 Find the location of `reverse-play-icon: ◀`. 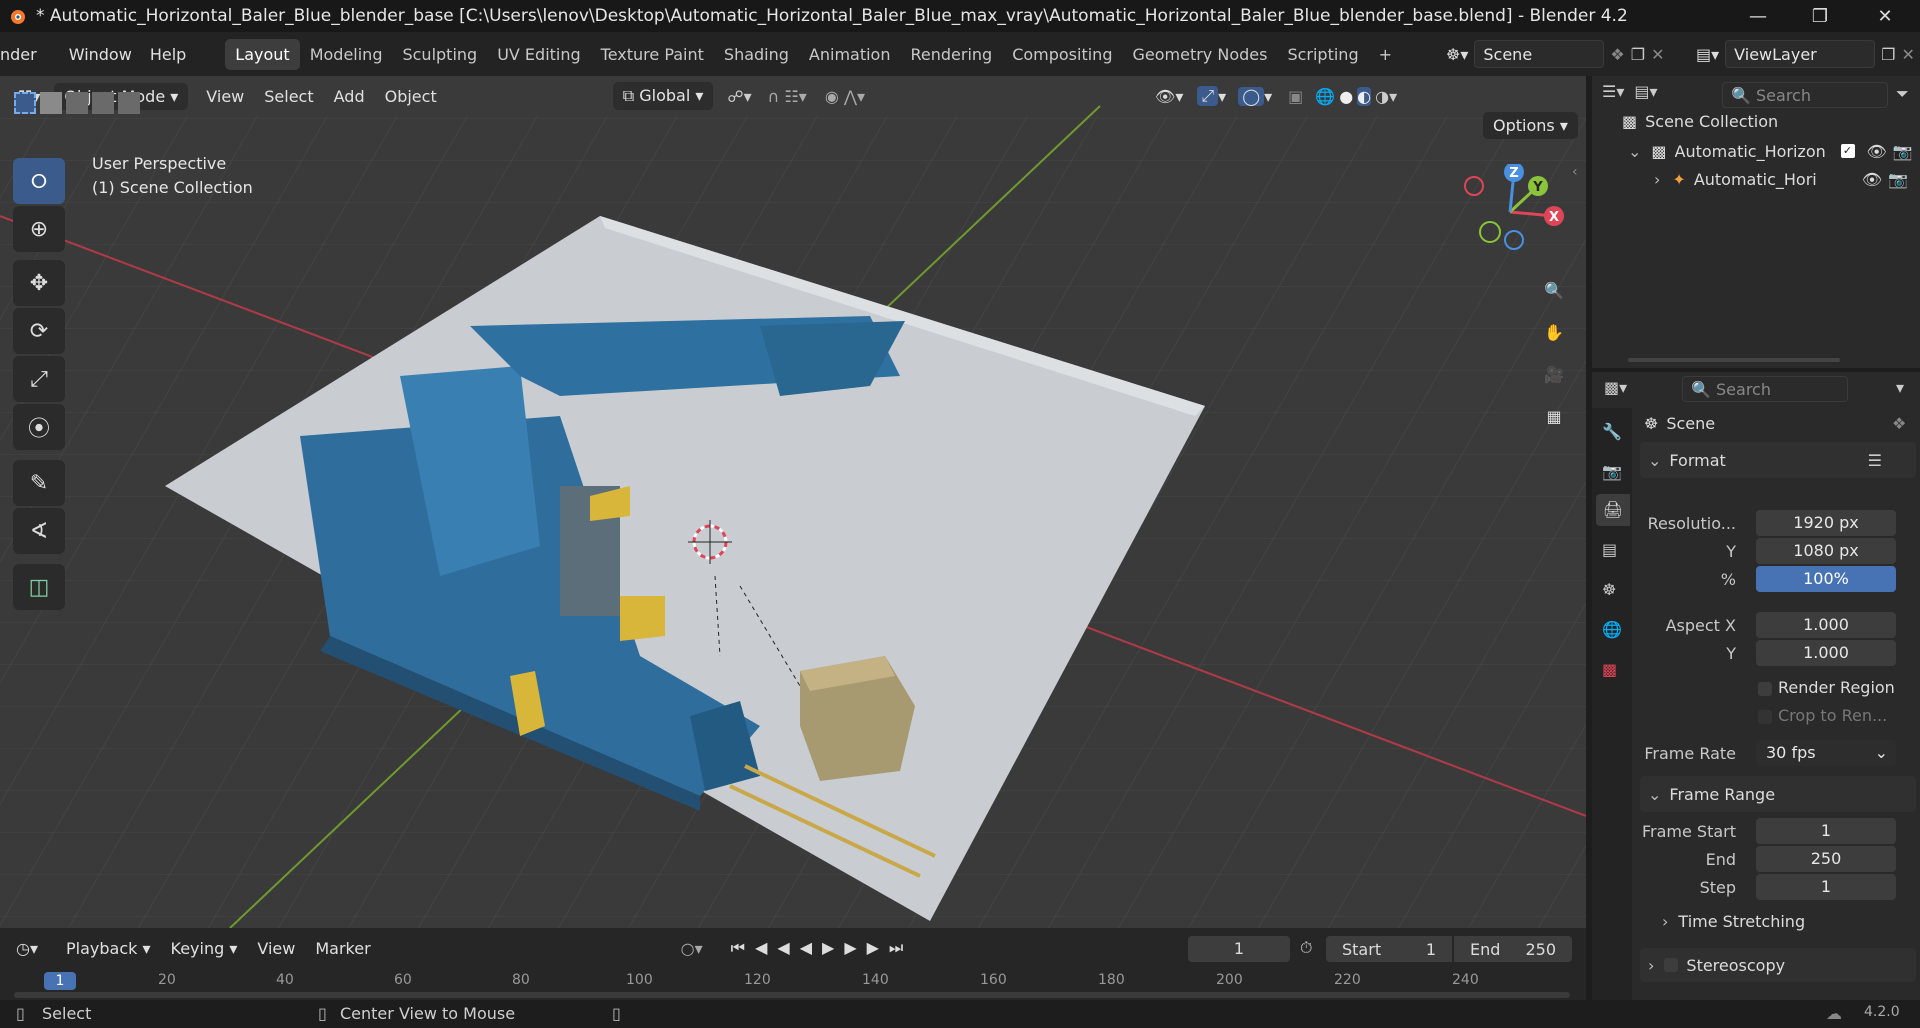

reverse-play-icon: ◀ is located at coordinates (811, 947).